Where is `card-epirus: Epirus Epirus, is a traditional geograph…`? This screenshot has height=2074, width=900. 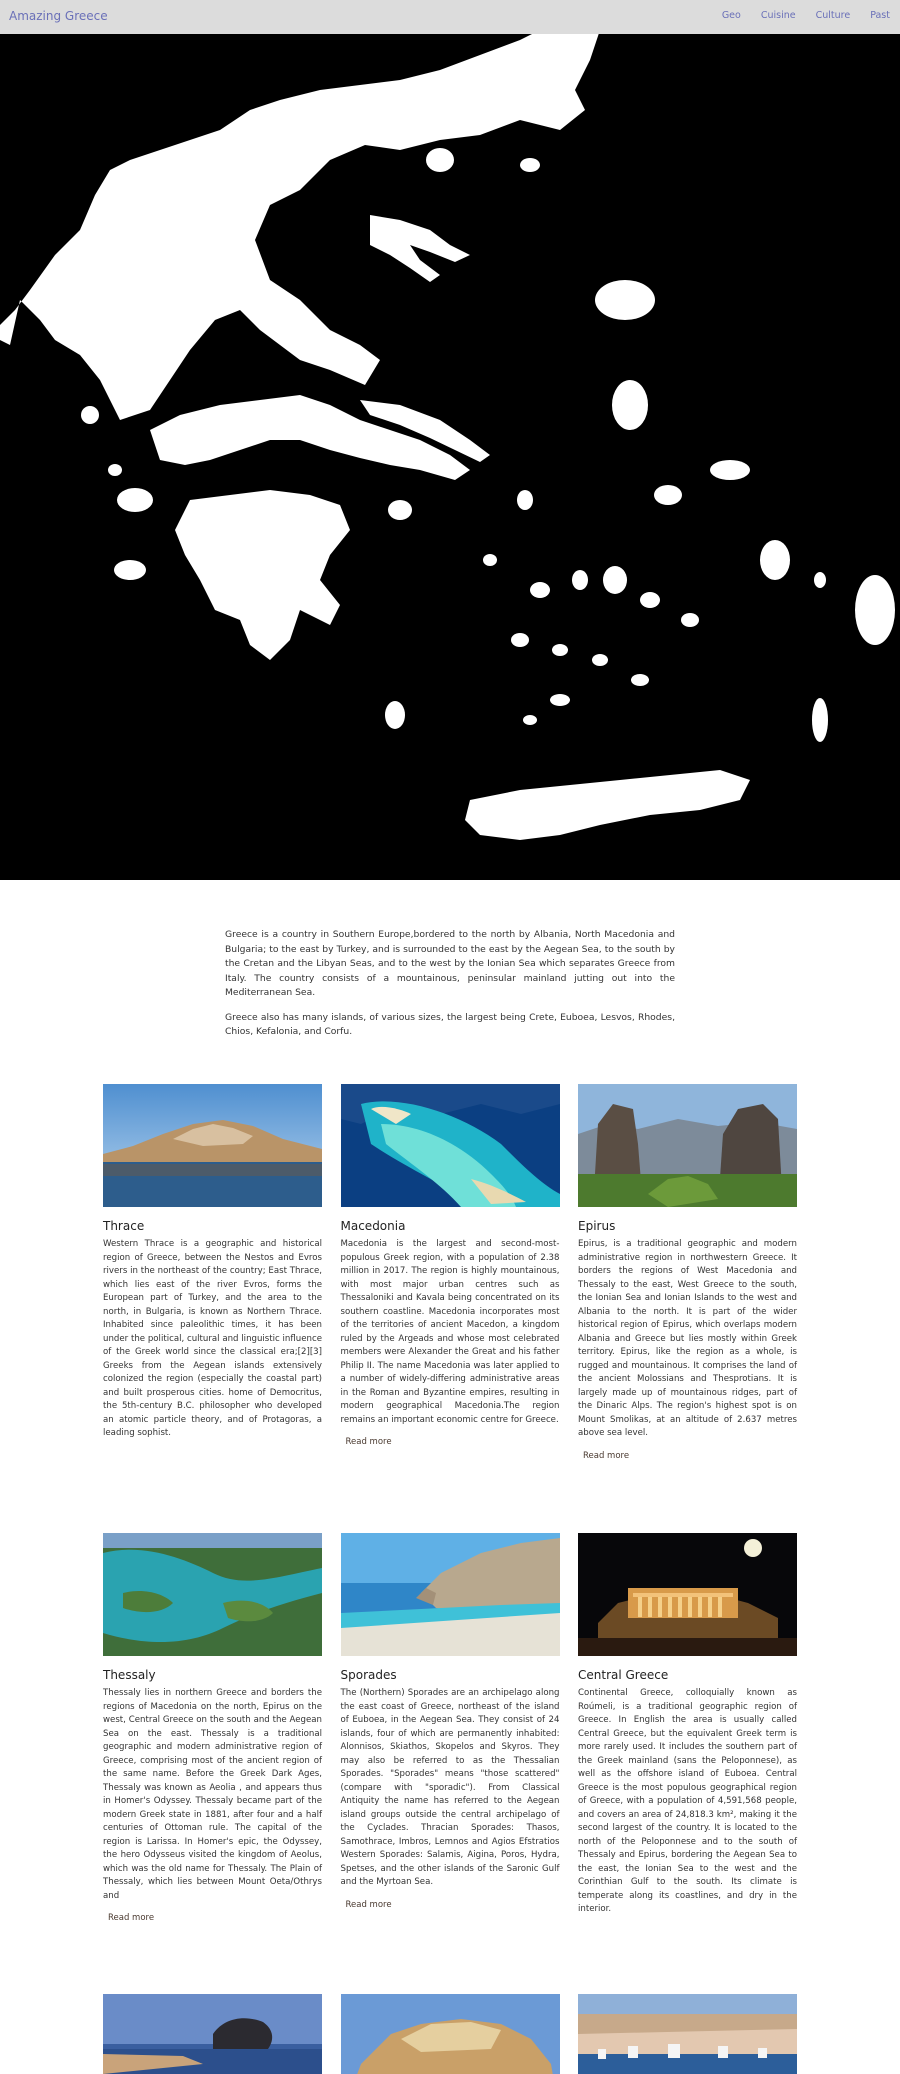
card-epirus: Epirus Epirus, is a traditional geograph… is located at coordinates (687, 1273).